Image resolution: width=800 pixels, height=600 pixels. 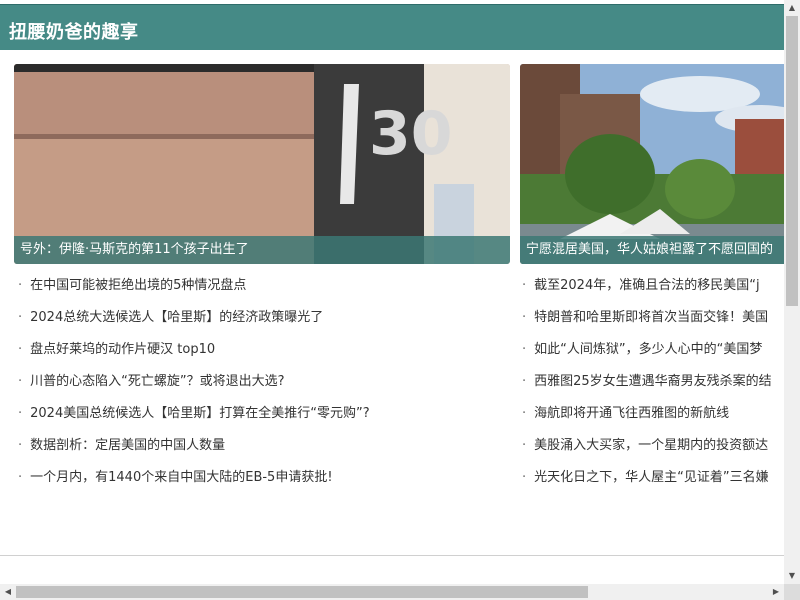 What do you see at coordinates (199, 413) in the screenshot?
I see `article-link: 2024美国总统候选人【哈里斯】打算在全美推行“零元购”?` at bounding box center [199, 413].